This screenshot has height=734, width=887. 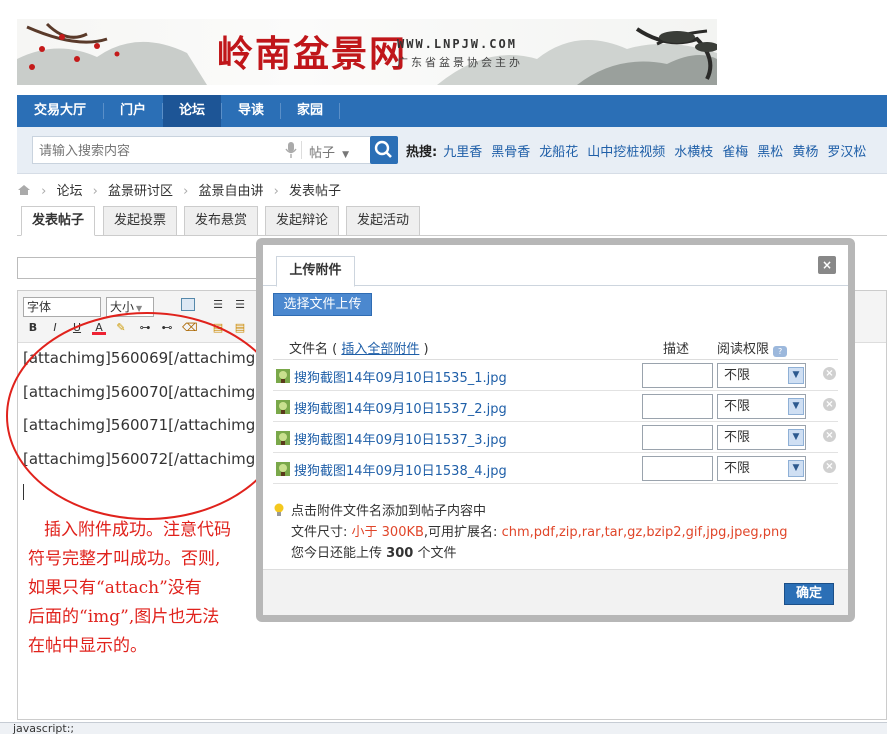 I want to click on ext-label: ,可用扩展名:, so click(x=460, y=532).